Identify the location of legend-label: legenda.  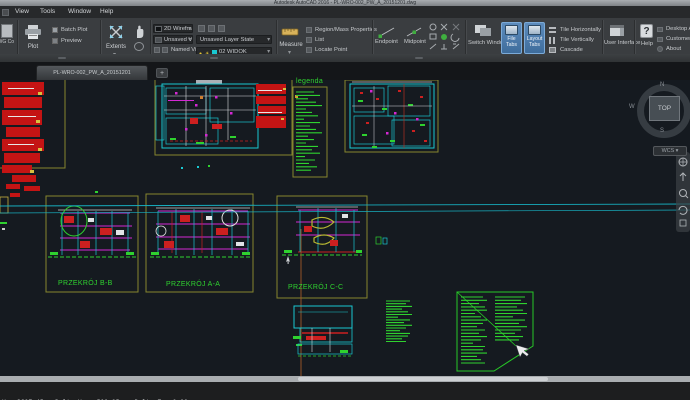
(310, 81).